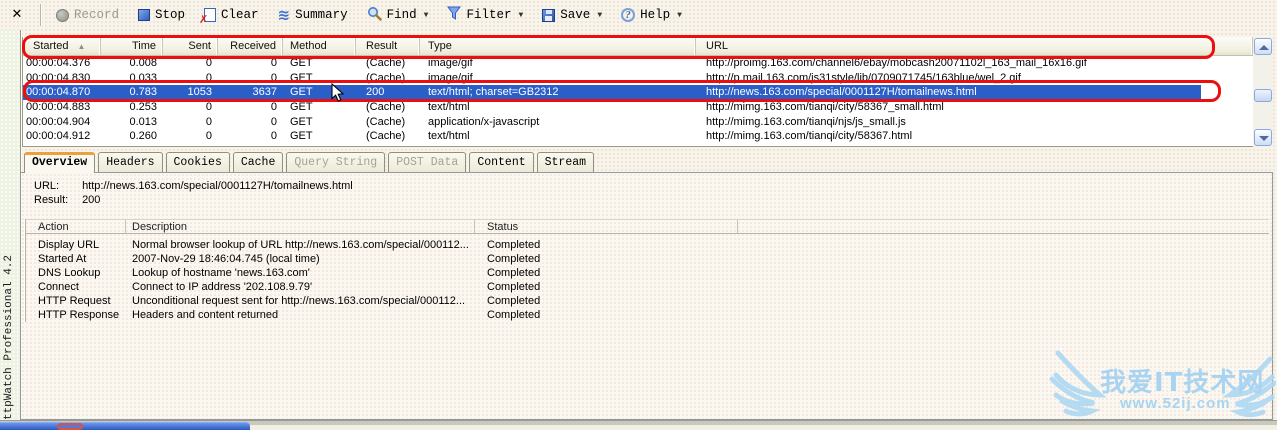 The height and width of the screenshot is (430, 1277). I want to click on tab: Content, so click(501, 162).